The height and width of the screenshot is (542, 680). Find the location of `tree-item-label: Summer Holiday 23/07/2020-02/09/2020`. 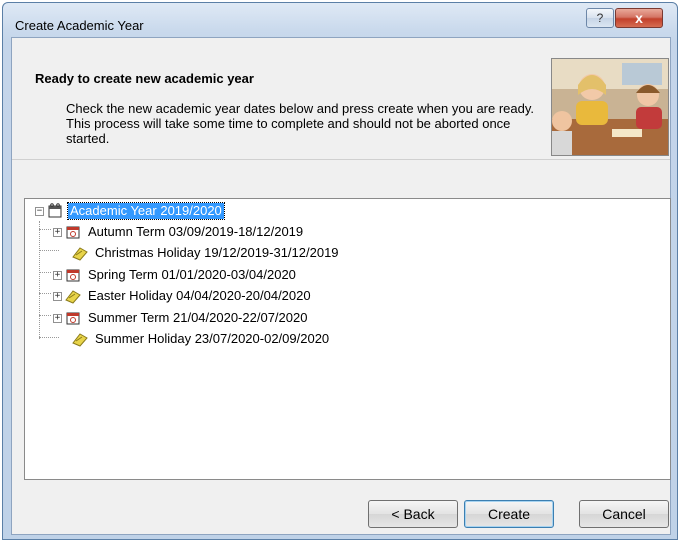

tree-item-label: Summer Holiday 23/07/2020-02/09/2020 is located at coordinates (212, 338).